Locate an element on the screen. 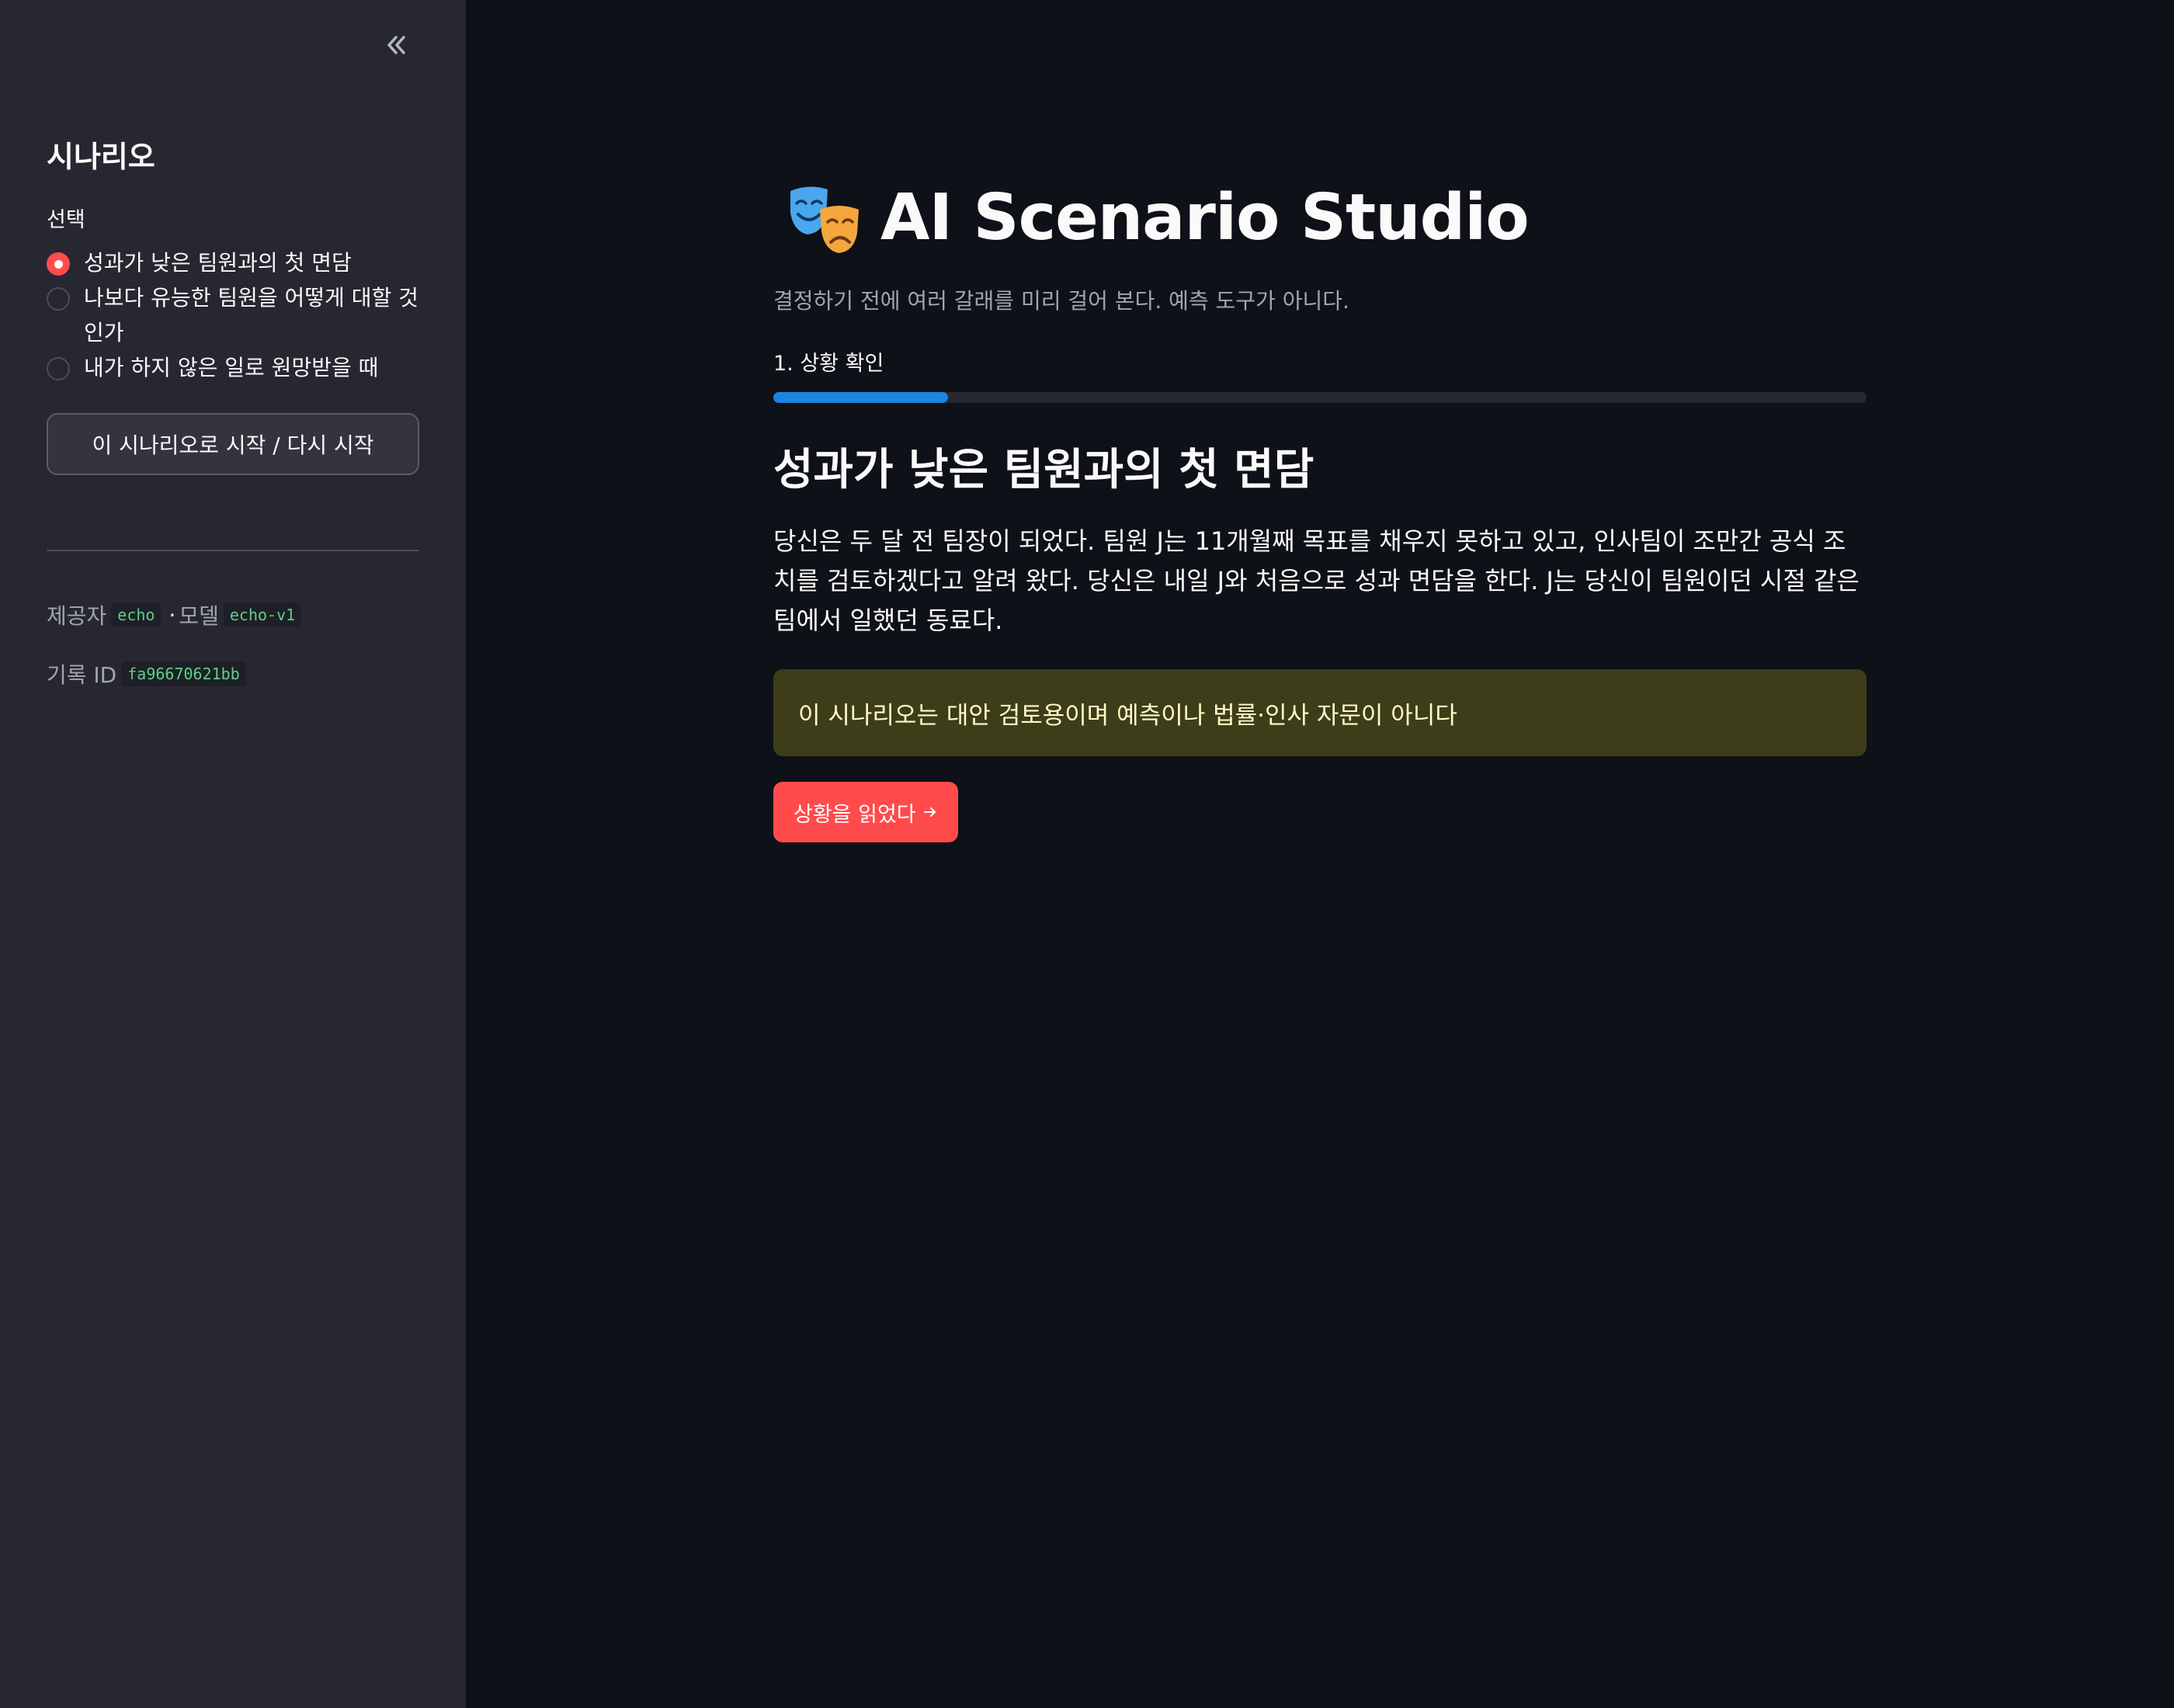 The width and height of the screenshot is (2174, 1708). scenario-option-label: 나보다 유능한 팀원을 어떻게 대할 것인가 is located at coordinates (251, 315).